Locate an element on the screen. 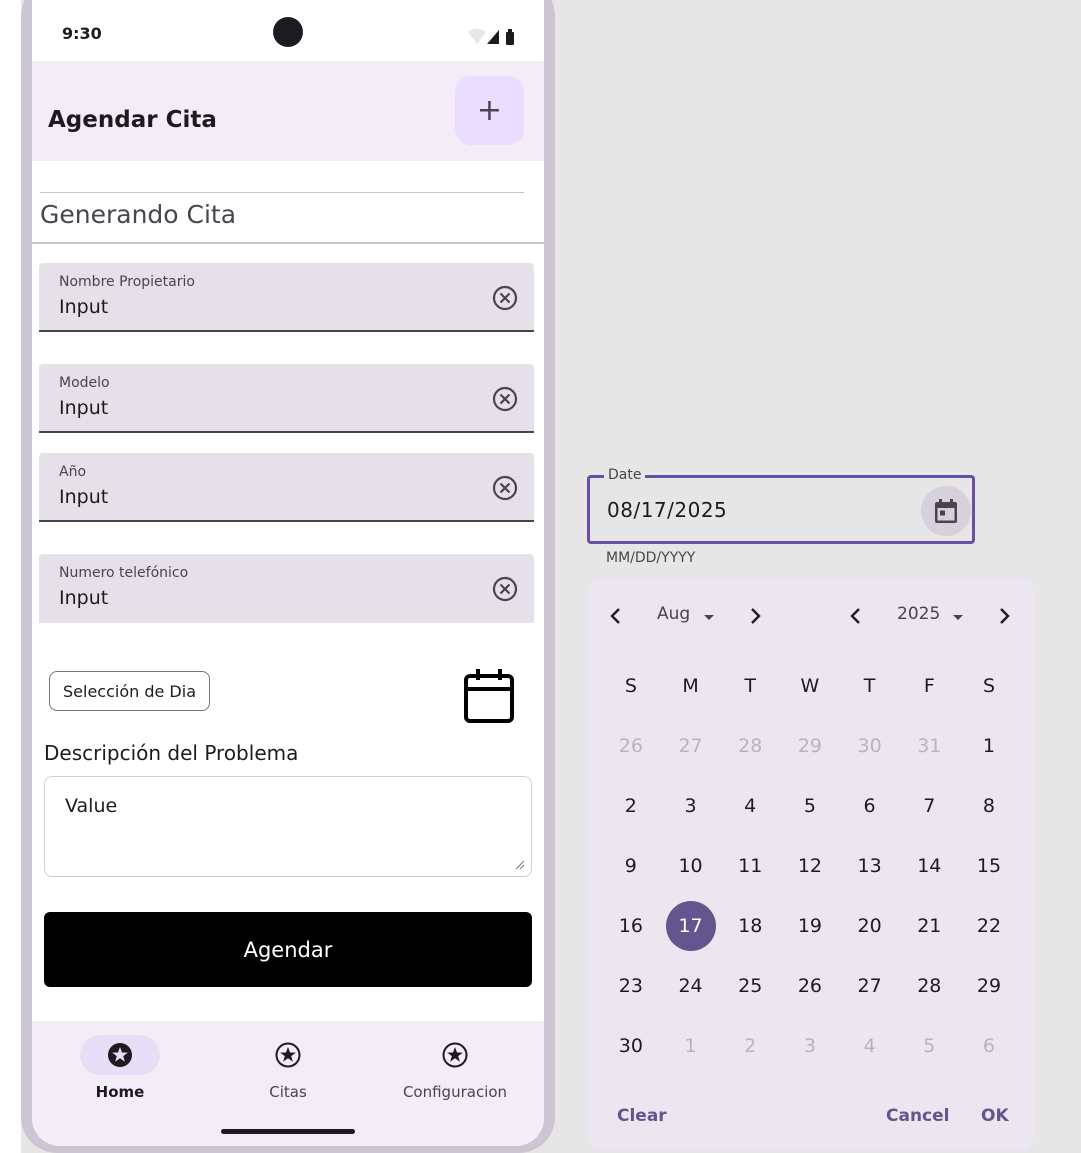 The height and width of the screenshot is (1153, 1081). next-month-icon is located at coordinates (755, 616).